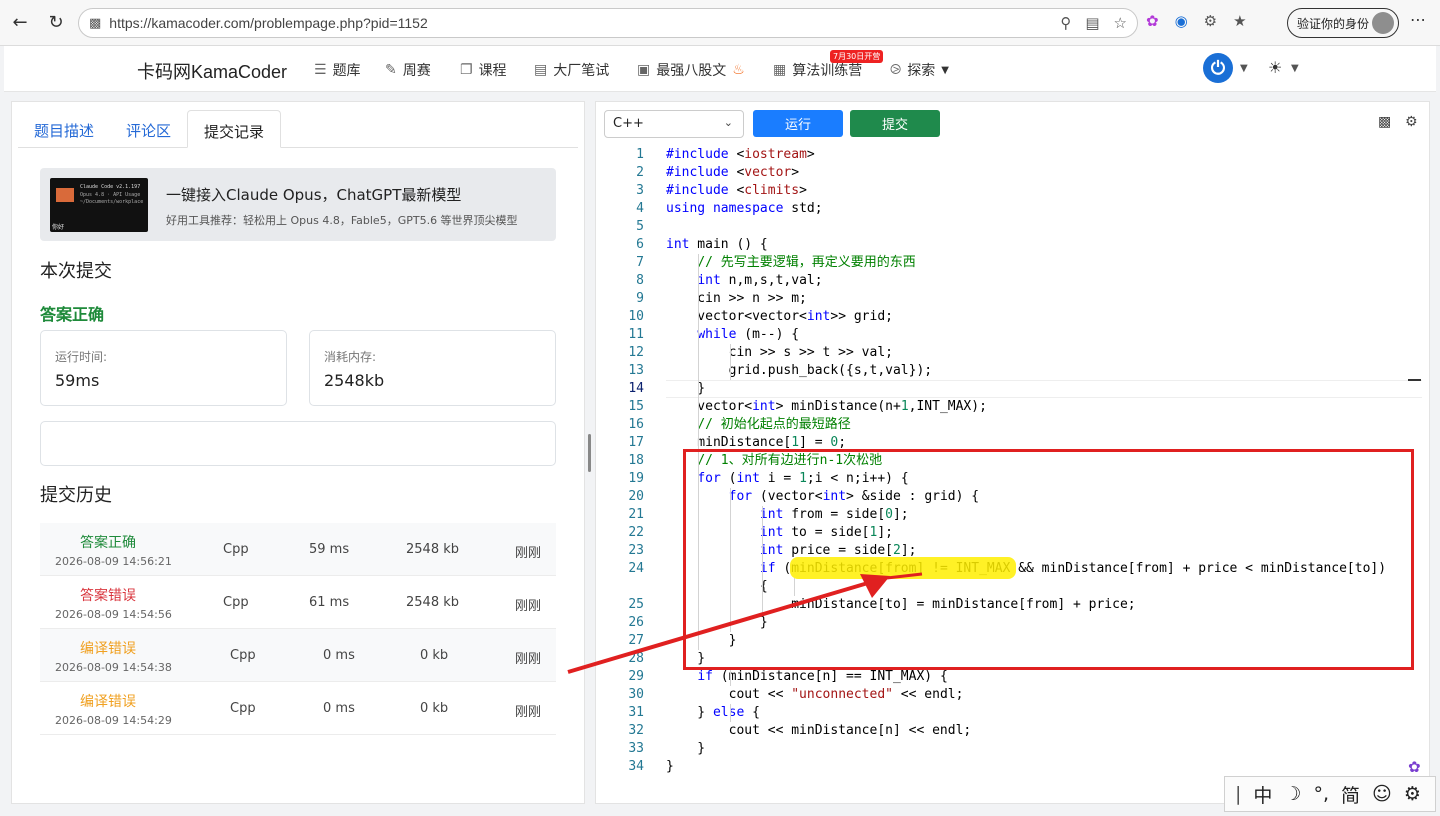 The image size is (1440, 816). What do you see at coordinates (320, 70) in the screenshot?
I see `list-icon: ☰` at bounding box center [320, 70].